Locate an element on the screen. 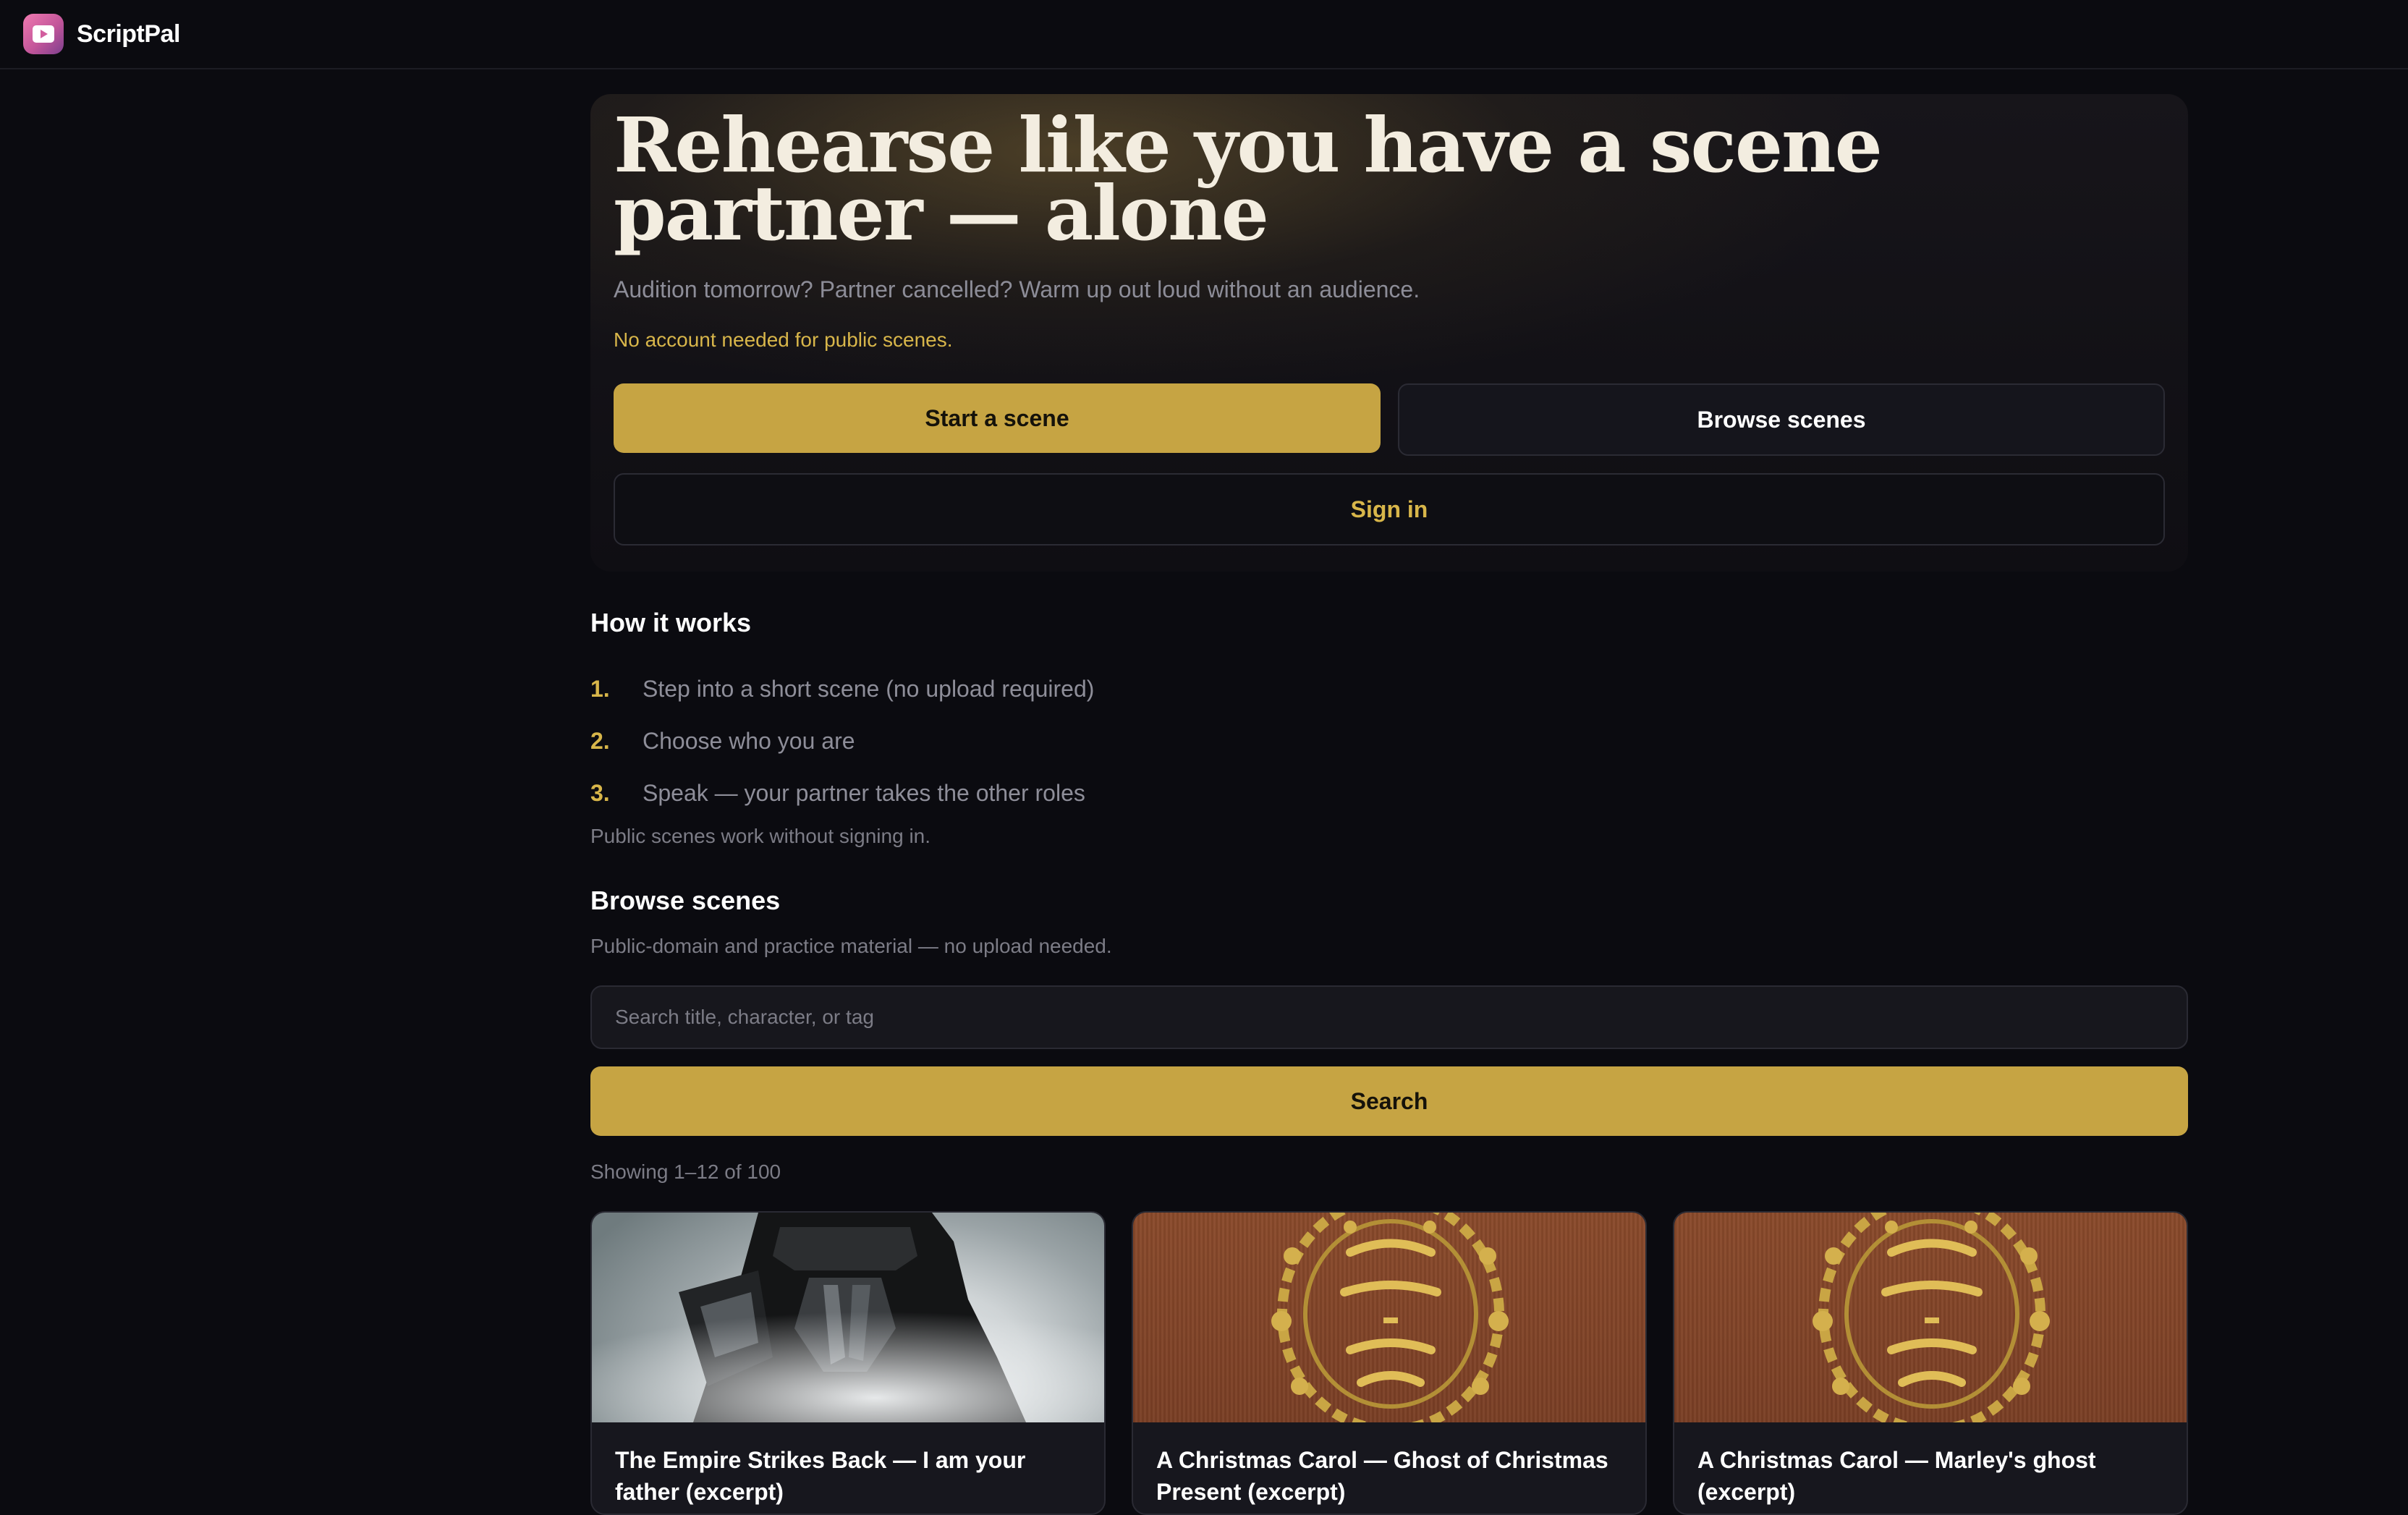 This screenshot has height=1515, width=2408. step-number: 1. is located at coordinates (600, 688).